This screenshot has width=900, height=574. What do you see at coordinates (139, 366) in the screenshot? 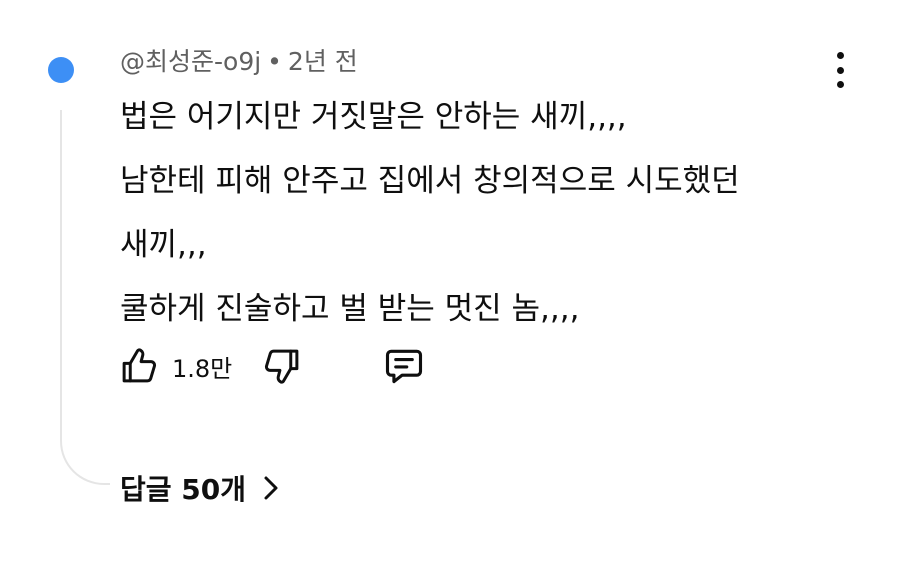
I see `thumb-up-icon` at bounding box center [139, 366].